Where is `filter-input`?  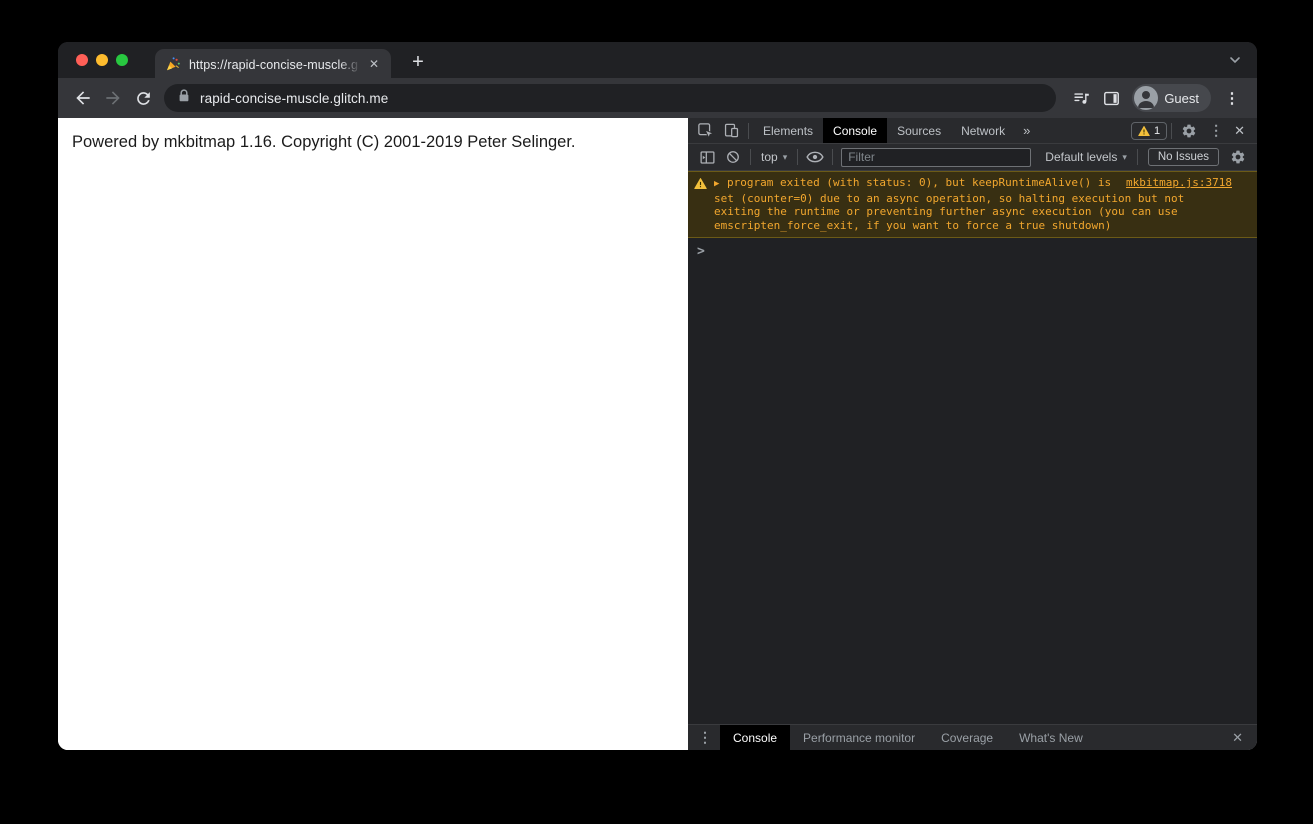
filter-input is located at coordinates (936, 157).